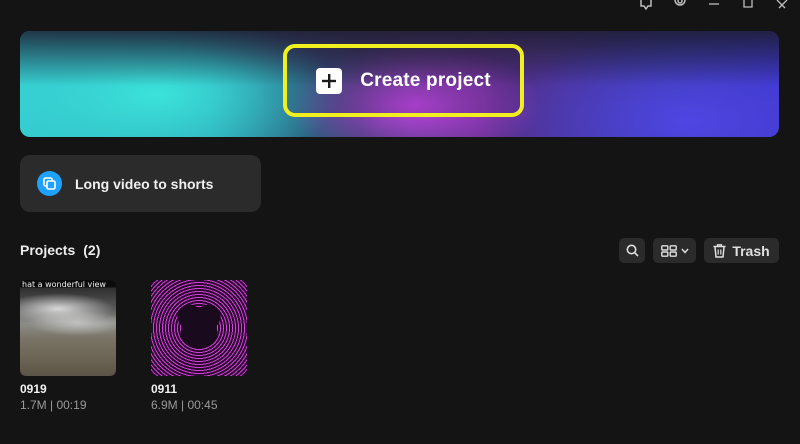  I want to click on project-thumbnail, so click(199, 328).